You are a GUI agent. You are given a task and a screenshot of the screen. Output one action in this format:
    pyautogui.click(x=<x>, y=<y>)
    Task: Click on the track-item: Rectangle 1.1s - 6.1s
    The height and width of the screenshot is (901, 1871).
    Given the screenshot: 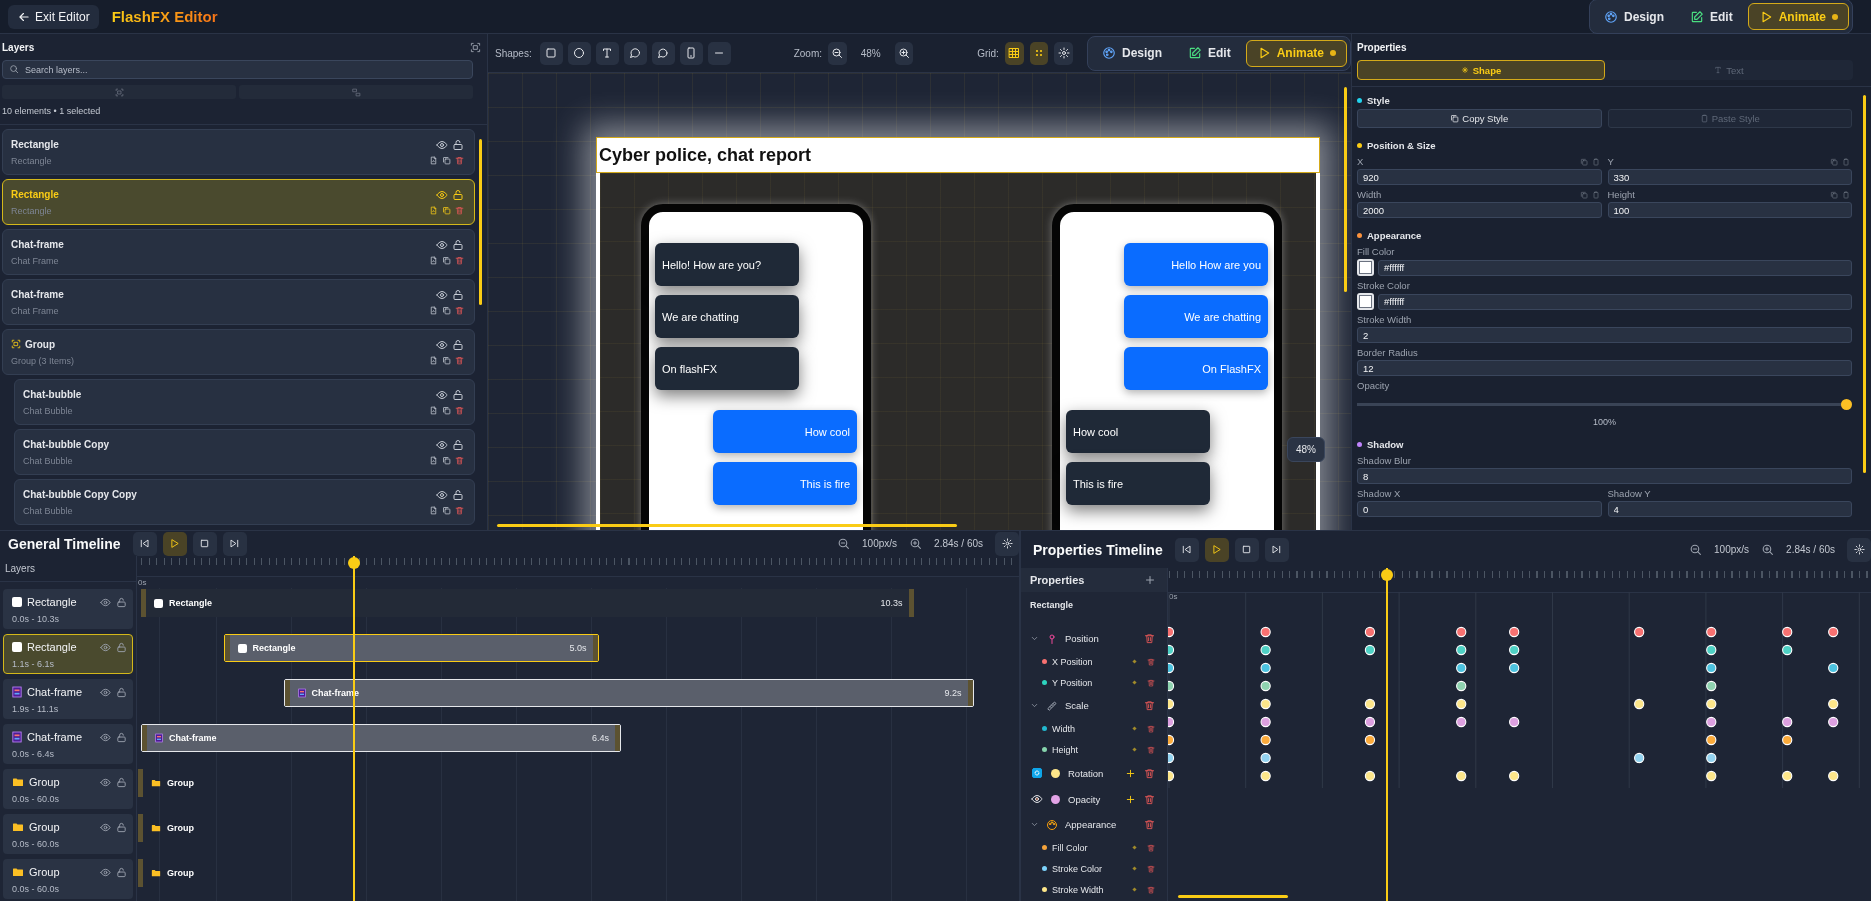 What is the action you would take?
    pyautogui.click(x=68, y=654)
    